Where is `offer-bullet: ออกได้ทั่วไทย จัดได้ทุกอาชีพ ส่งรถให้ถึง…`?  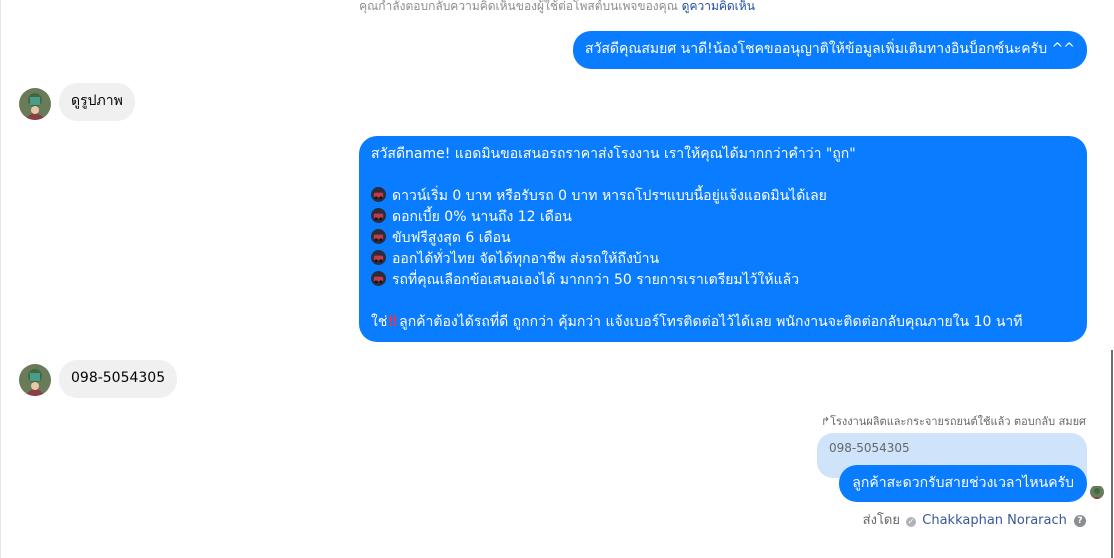
offer-bullet: ออกได้ทั่วไทย จัดได้ทุกอาชีพ ส่งรถให้ถึง… is located at coordinates (723, 259).